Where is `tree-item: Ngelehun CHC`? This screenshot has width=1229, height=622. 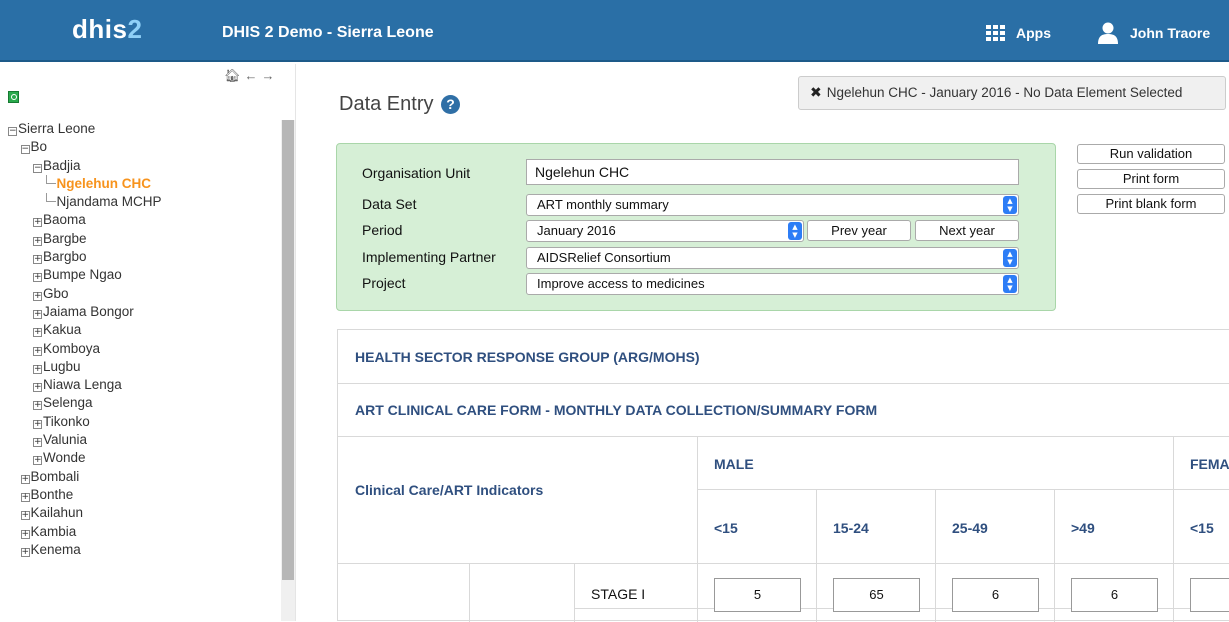 tree-item: Ngelehun CHC is located at coordinates (141, 183).